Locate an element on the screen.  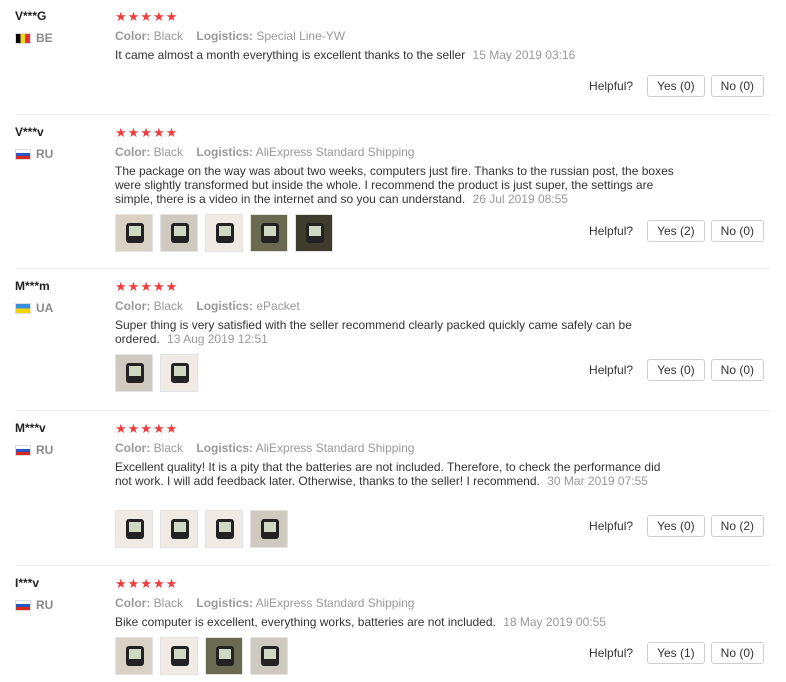
review-date: 13 Aug 2019 12:51 is located at coordinates (217, 339).